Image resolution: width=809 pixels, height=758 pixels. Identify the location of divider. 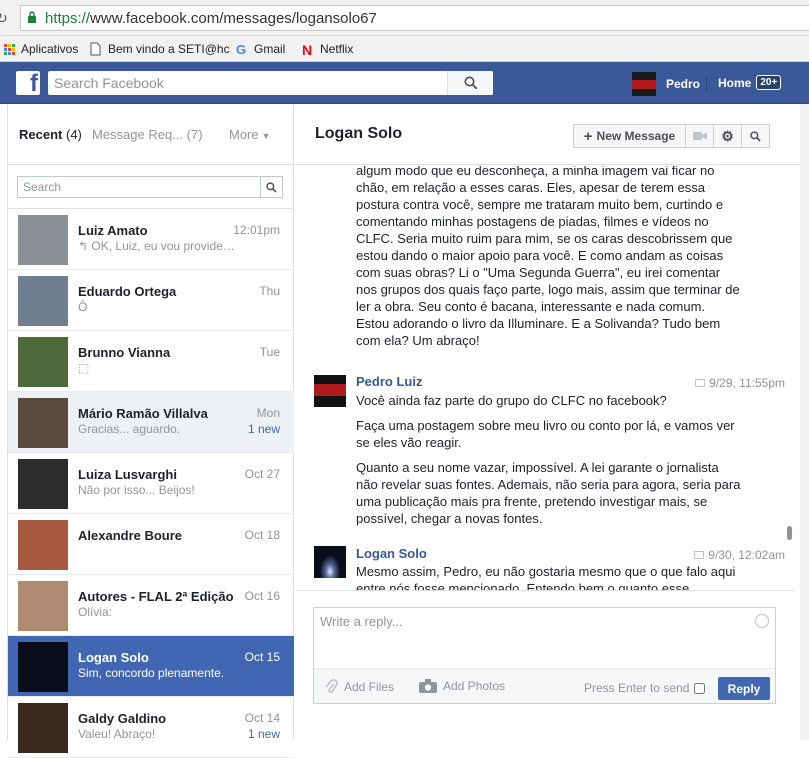
(545, 590).